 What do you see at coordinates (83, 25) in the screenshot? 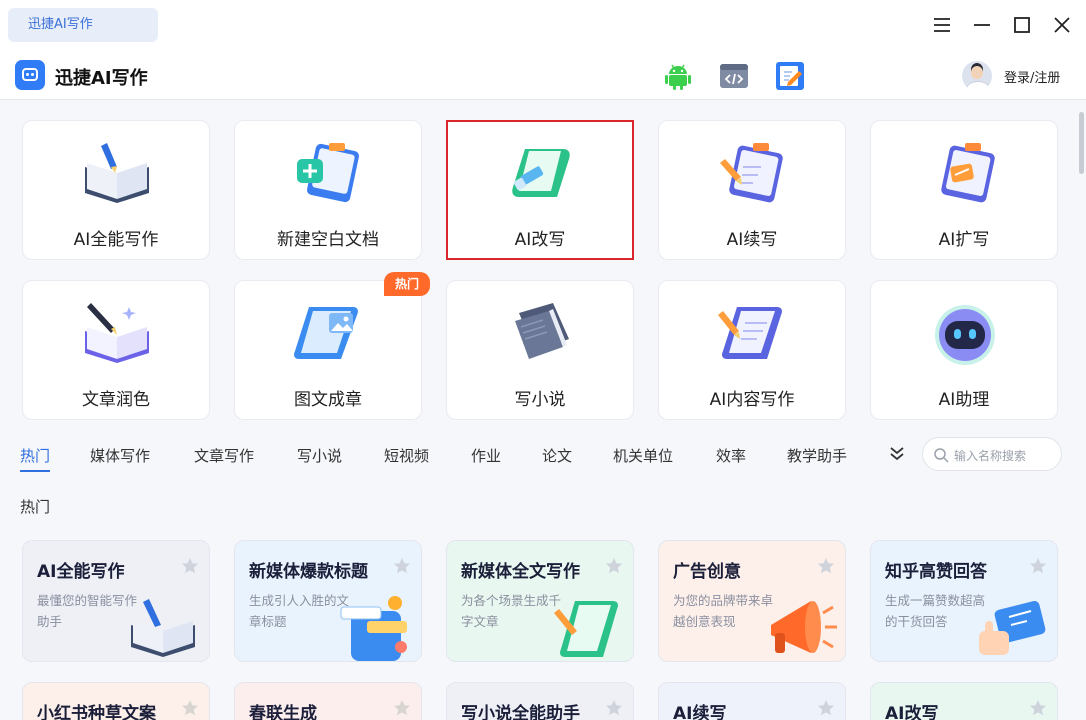
I see `app-tab: 迅捷AI写作` at bounding box center [83, 25].